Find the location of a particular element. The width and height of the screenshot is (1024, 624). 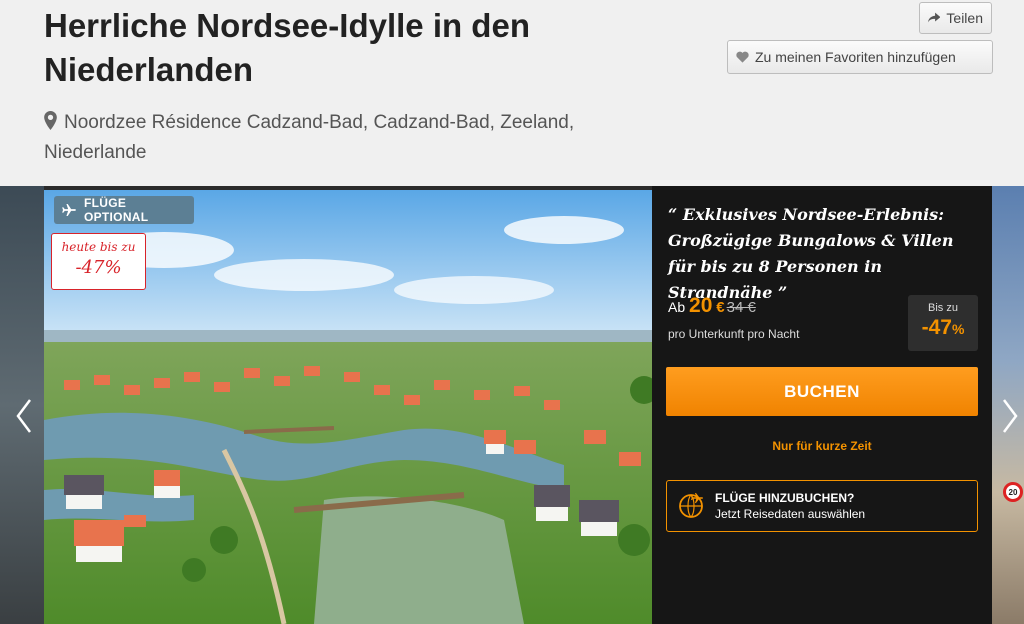

share-arrow-icon is located at coordinates (934, 17).